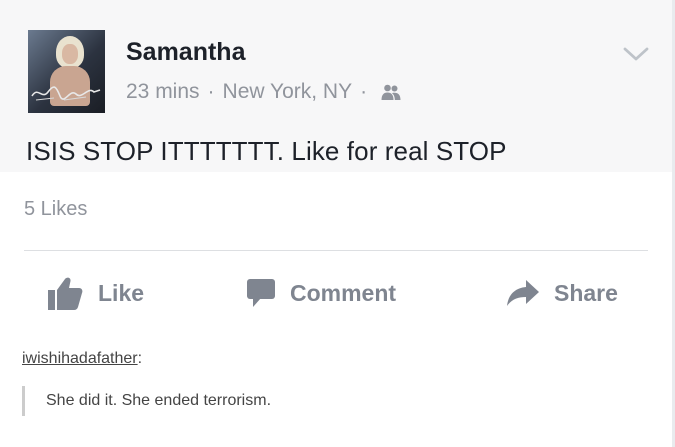 The height and width of the screenshot is (447, 675). I want to click on post-text: ISIS STOP ITTTTTTT. Like for real STOP, so click(266, 151).